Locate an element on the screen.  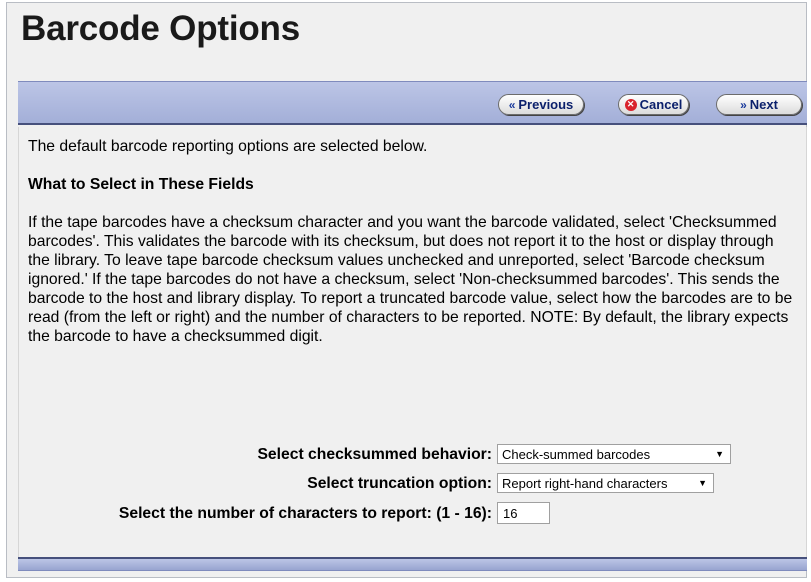
truncation-option-select: Report right-hand characters ▼ is located at coordinates (605, 483).